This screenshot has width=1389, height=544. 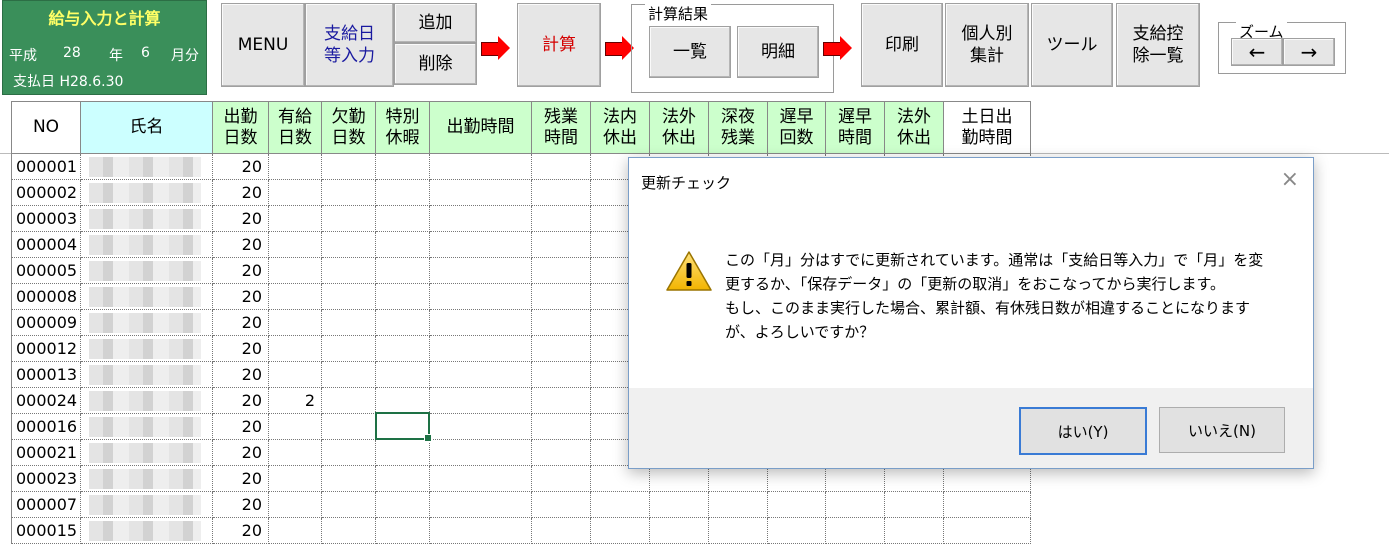 I want to click on tools-button: ツール, so click(x=1072, y=45).